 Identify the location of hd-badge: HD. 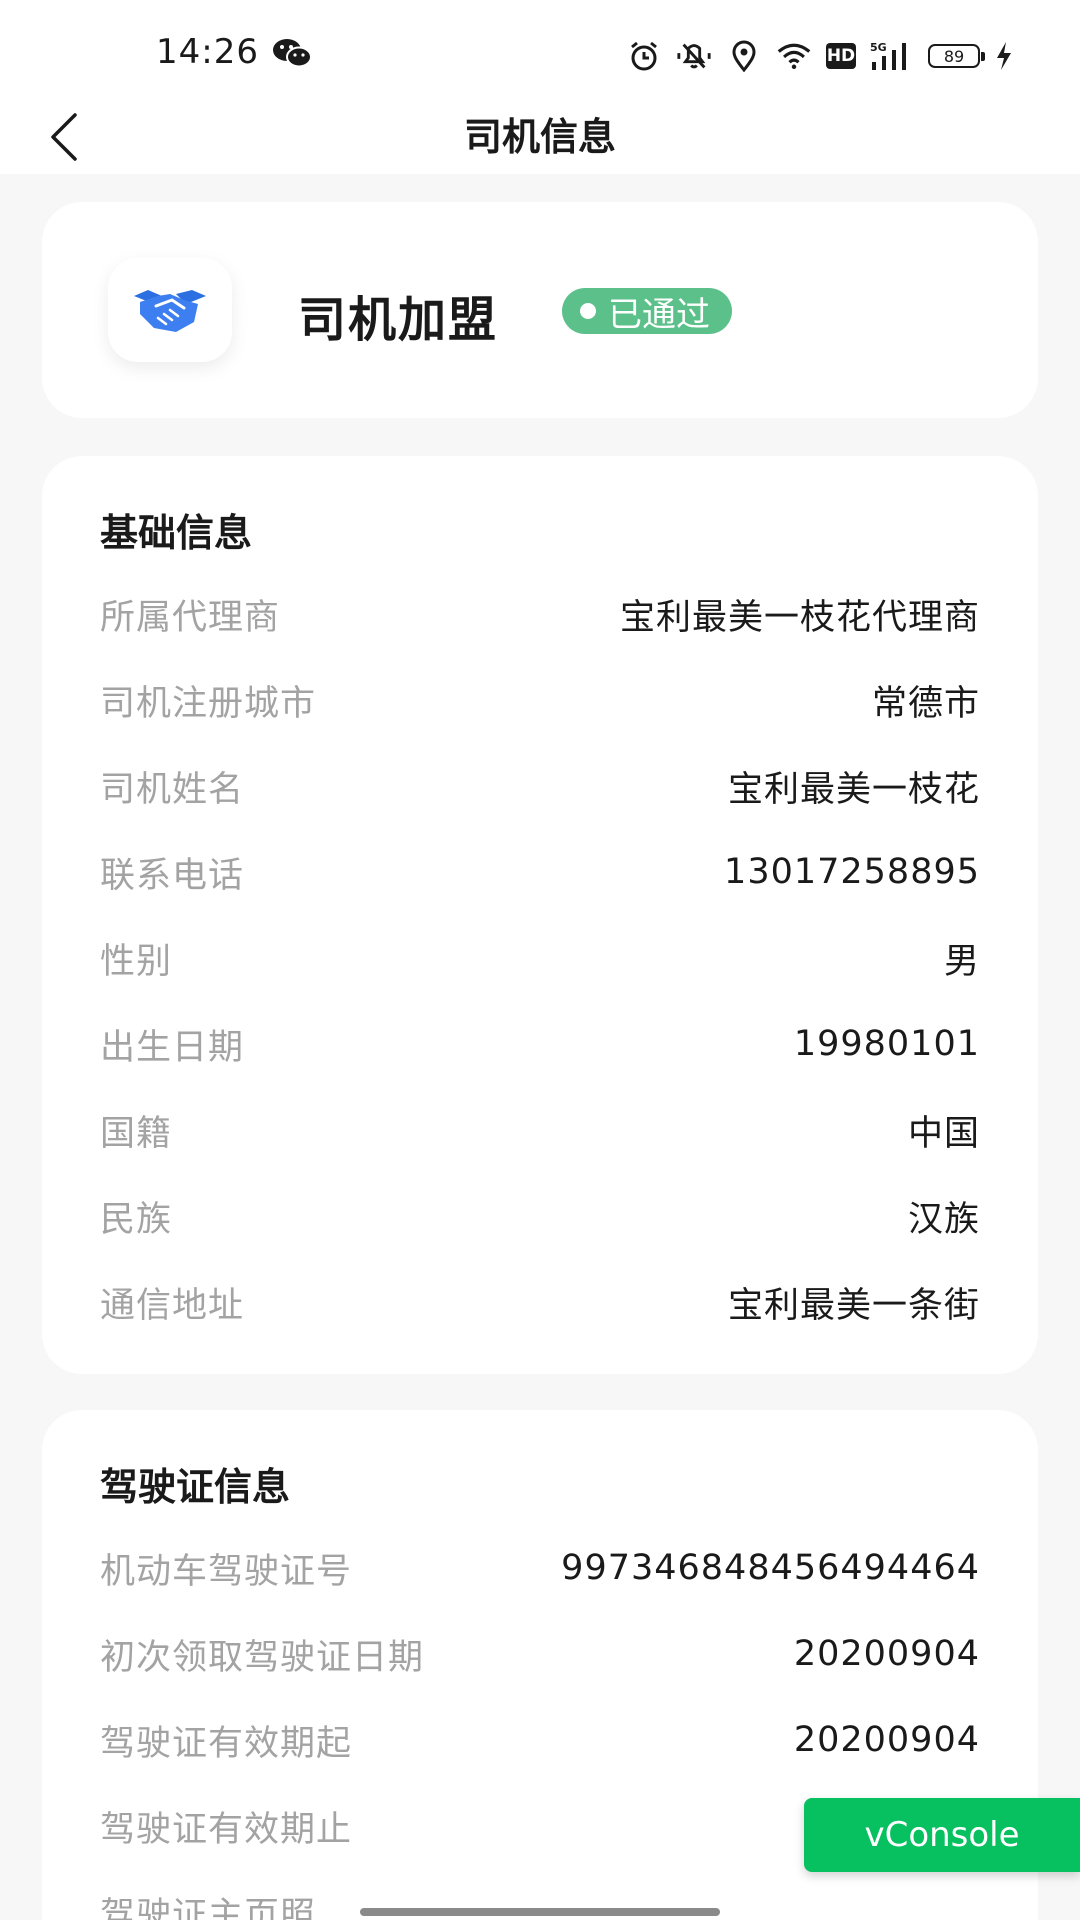
(841, 56).